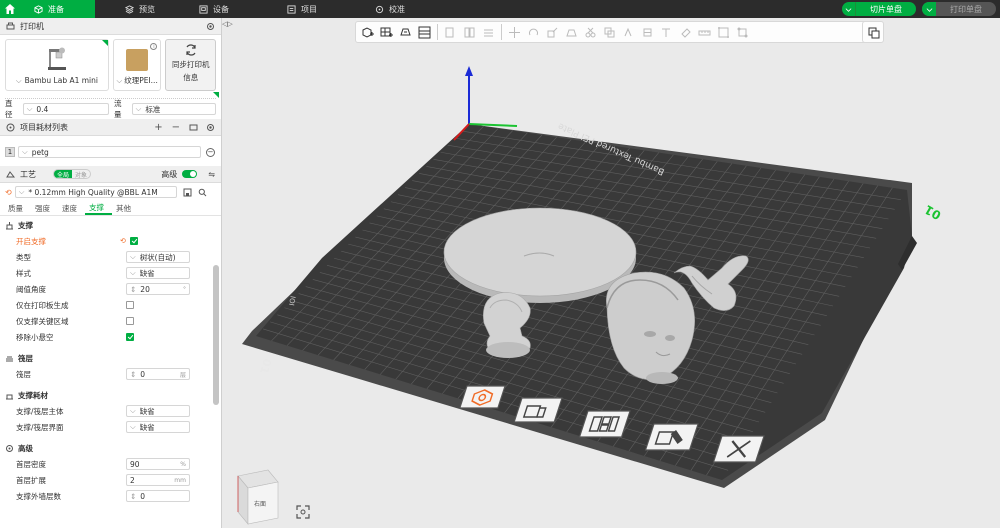  What do you see at coordinates (154, 46) in the screenshot?
I see `info-icon: i` at bounding box center [154, 46].